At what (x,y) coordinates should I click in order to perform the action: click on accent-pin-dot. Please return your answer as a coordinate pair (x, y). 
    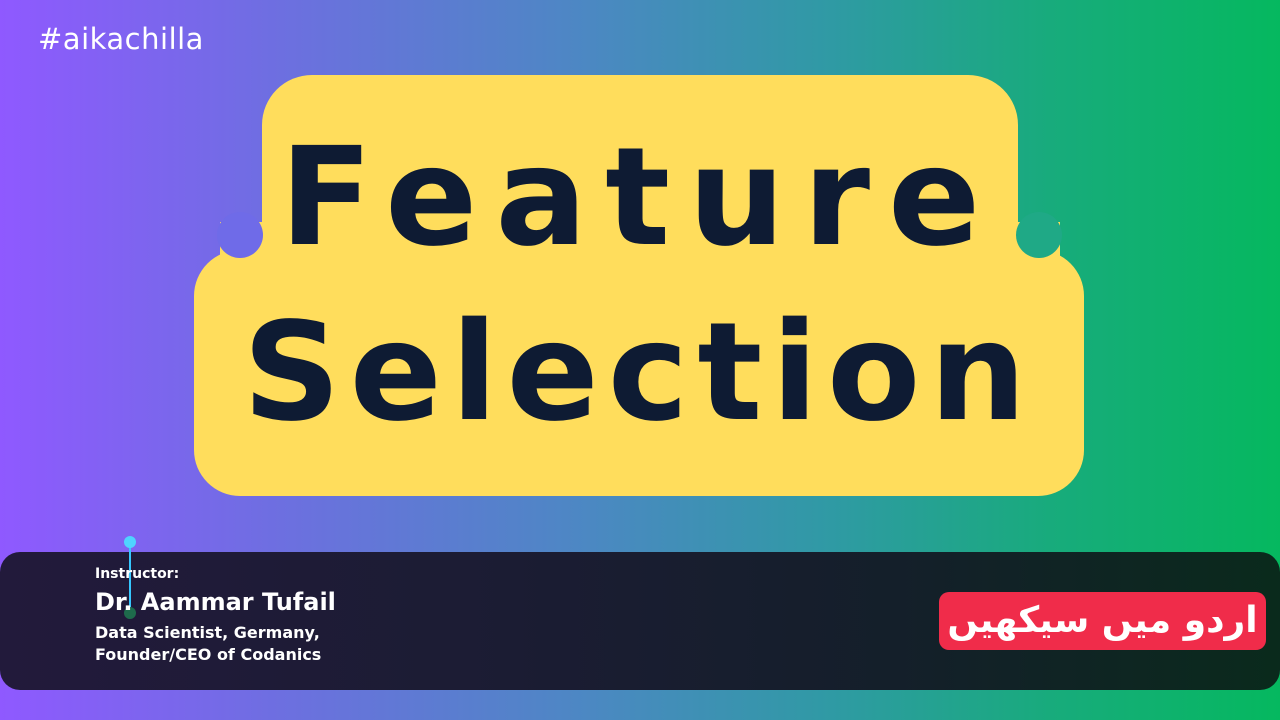
    Looking at the image, I should click on (130, 542).